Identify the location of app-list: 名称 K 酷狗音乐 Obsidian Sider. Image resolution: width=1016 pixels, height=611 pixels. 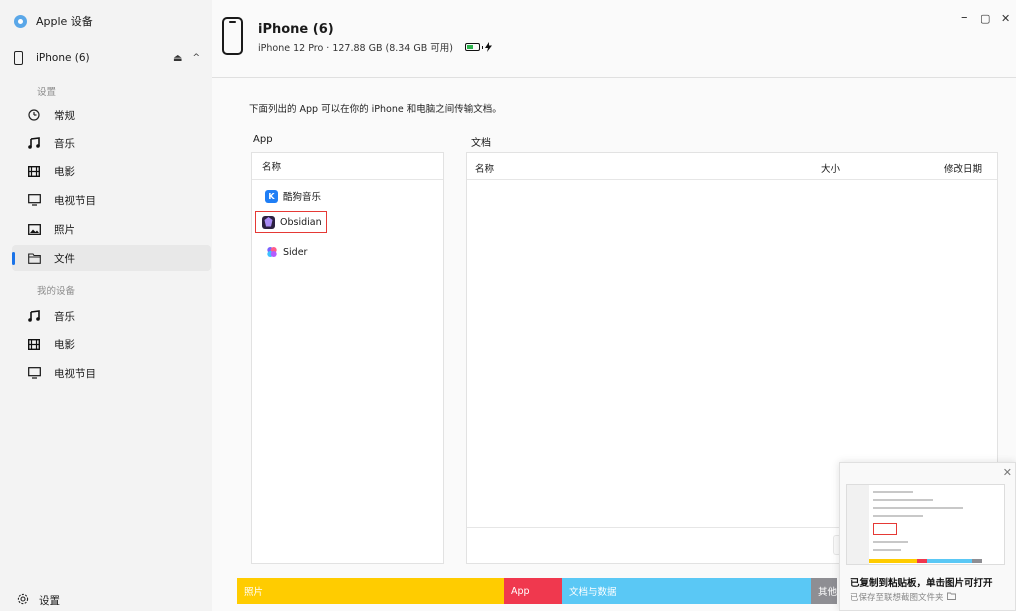
(347, 358).